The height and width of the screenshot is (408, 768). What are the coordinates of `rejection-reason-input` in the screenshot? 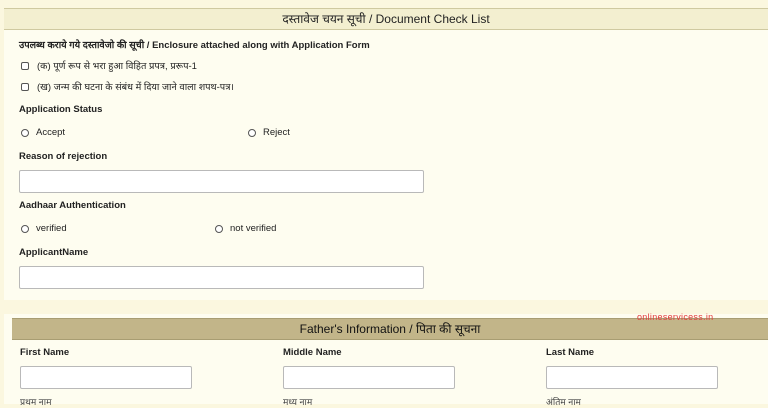 It's located at (221, 181).